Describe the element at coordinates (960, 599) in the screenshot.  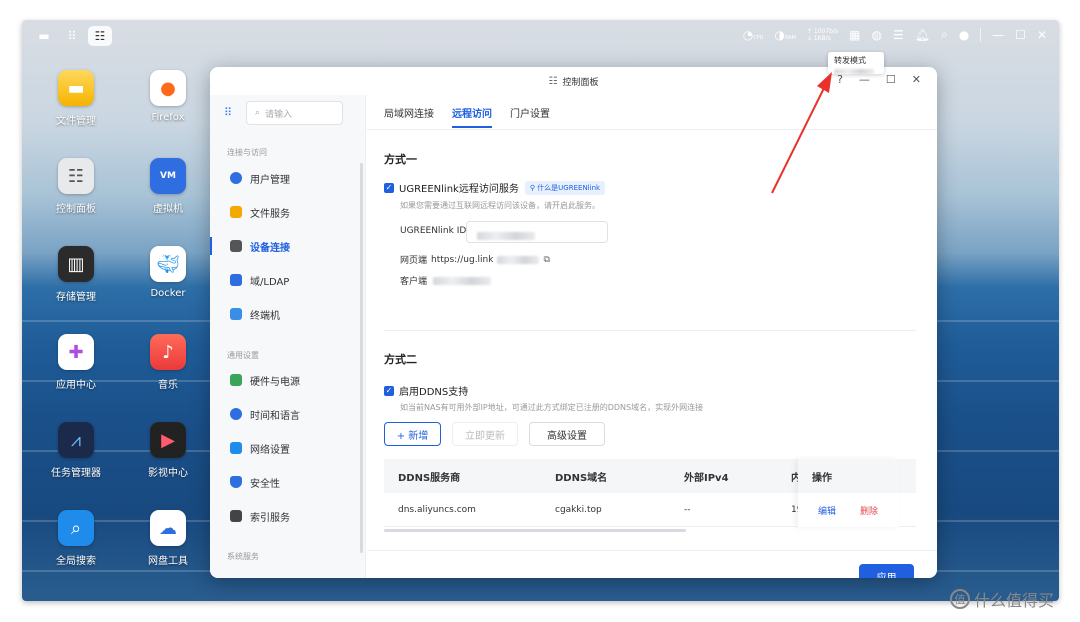
I see `watermark-logo-icon: 值` at that location.